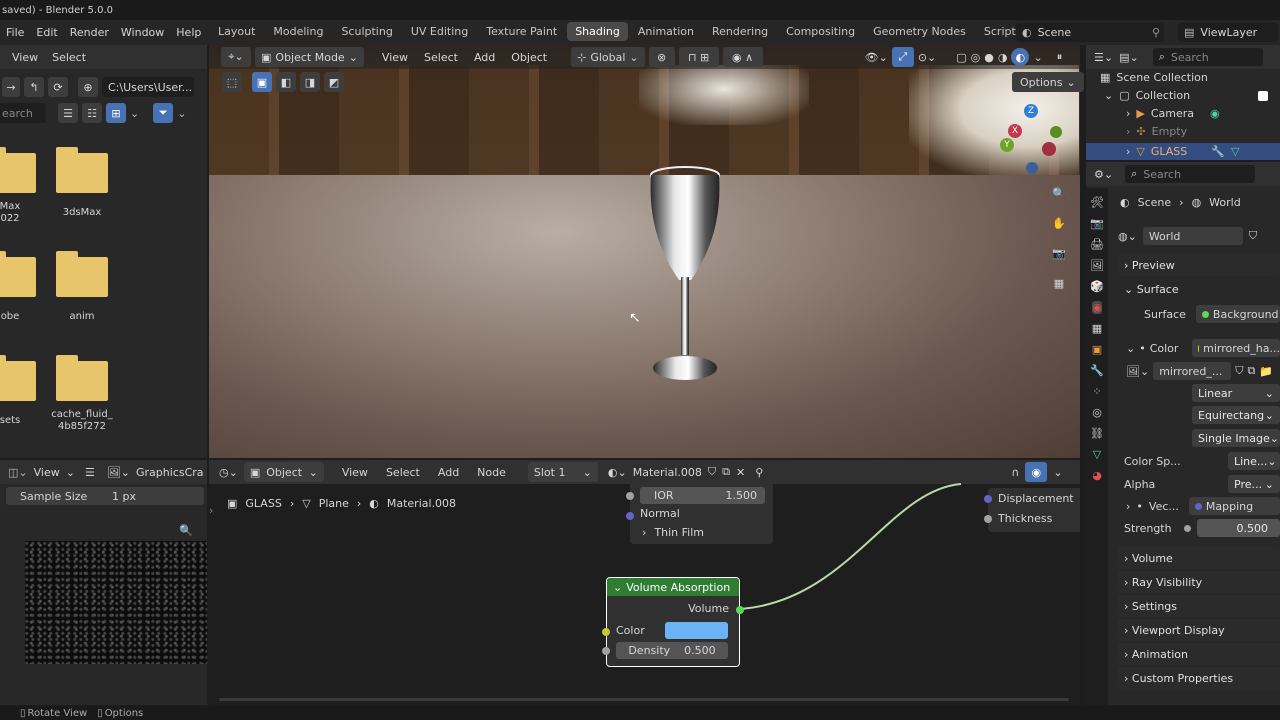  I want to click on properties-type-icon: ⚙⌄, so click(1103, 174).